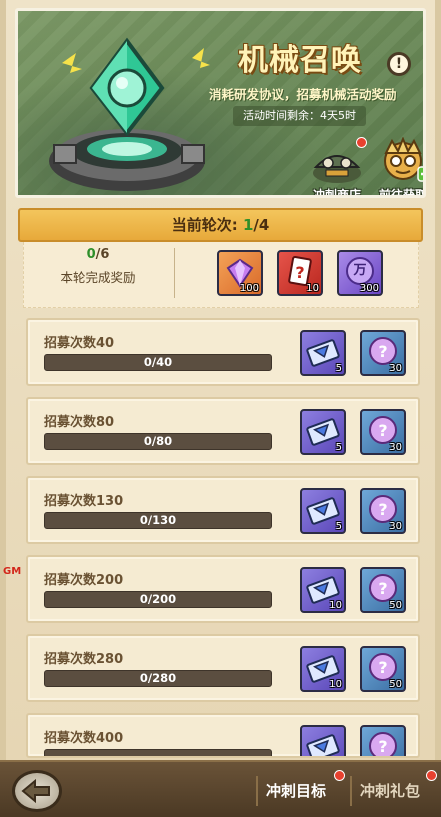  Describe the element at coordinates (84, 659) in the screenshot. I see `task-title: 招募次数280` at that location.